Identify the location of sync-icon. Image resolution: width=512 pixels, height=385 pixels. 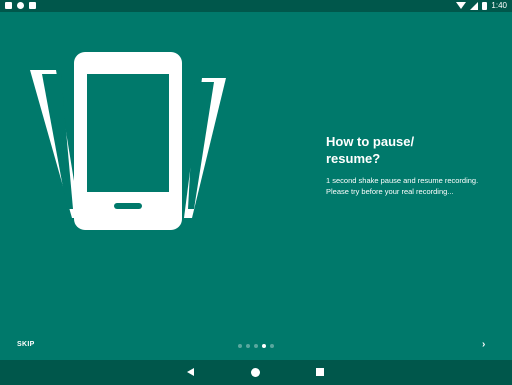
(20, 5).